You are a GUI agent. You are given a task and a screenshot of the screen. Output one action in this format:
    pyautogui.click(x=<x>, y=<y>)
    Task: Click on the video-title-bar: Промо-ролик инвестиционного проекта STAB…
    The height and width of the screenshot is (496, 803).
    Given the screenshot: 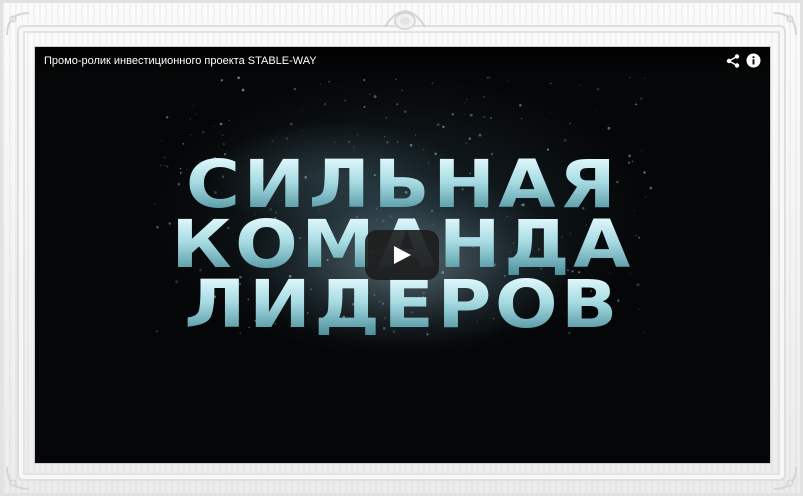 What is the action you would take?
    pyautogui.click(x=402, y=61)
    